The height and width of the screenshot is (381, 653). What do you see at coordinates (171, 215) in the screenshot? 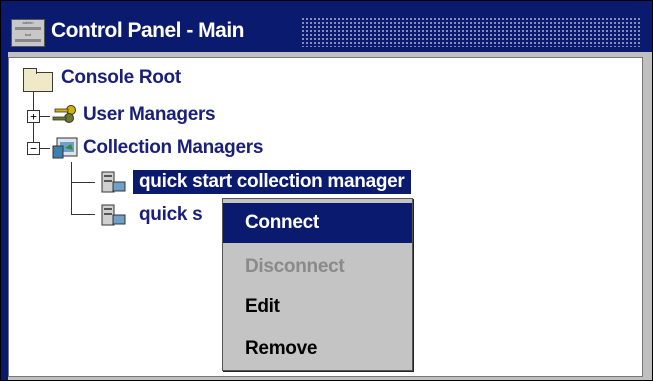
I see `tree-node-quick-s: quick s` at bounding box center [171, 215].